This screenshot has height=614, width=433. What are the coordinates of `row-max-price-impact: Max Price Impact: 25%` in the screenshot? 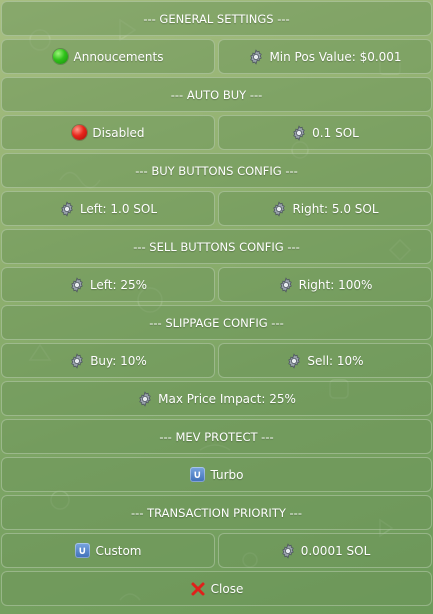 It's located at (216, 398).